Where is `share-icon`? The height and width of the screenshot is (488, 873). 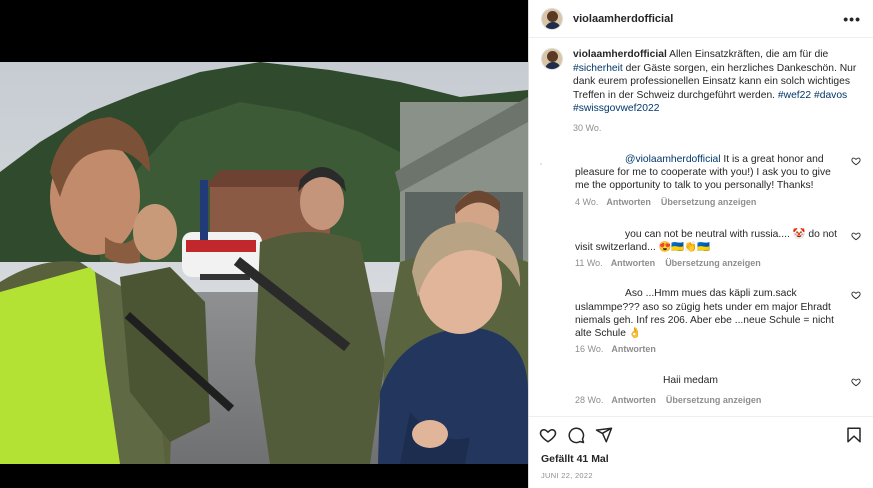 share-icon is located at coordinates (604, 435).